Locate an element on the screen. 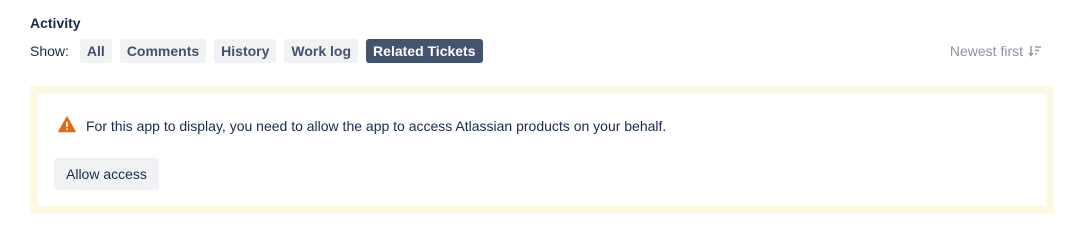 The width and height of the screenshot is (1083, 252). activity-heading: Activity is located at coordinates (55, 23).